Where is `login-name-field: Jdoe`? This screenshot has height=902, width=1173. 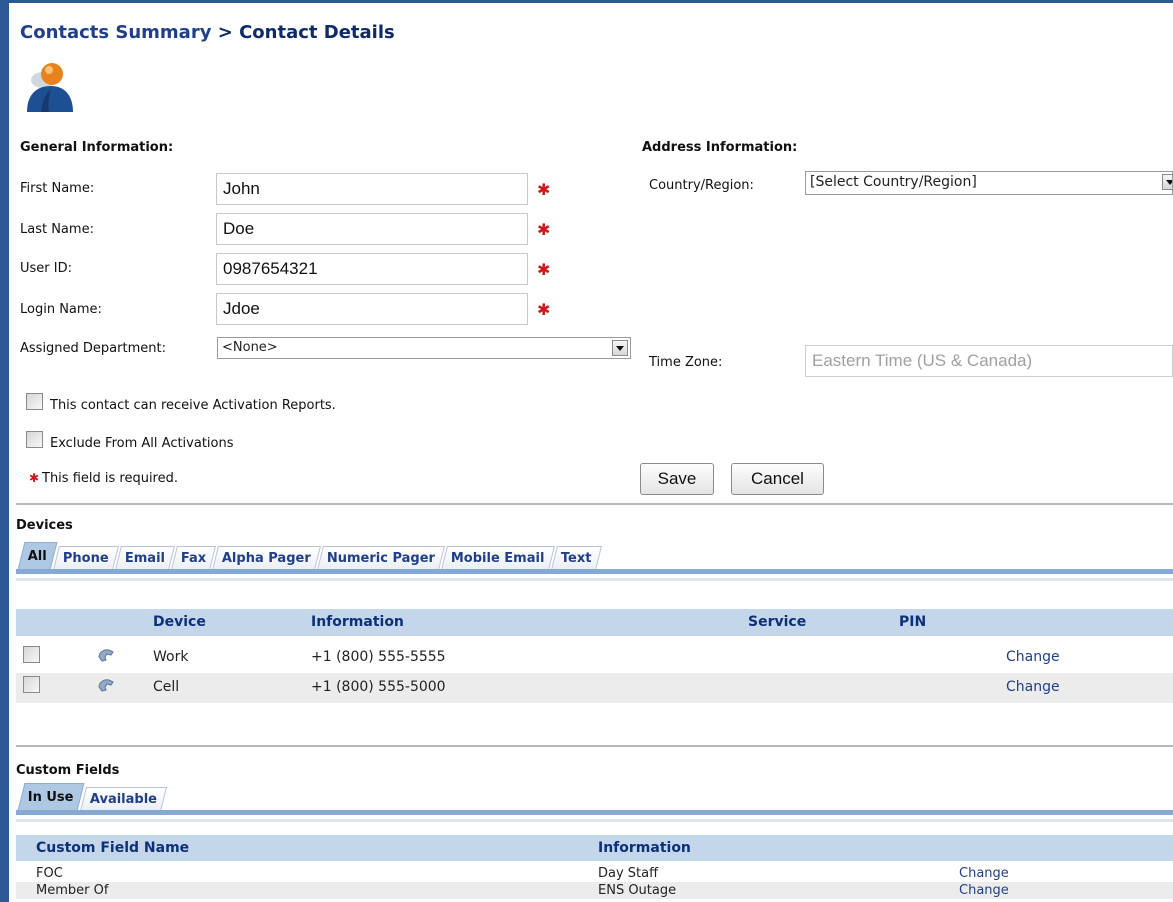
login-name-field: Jdoe is located at coordinates (372, 309).